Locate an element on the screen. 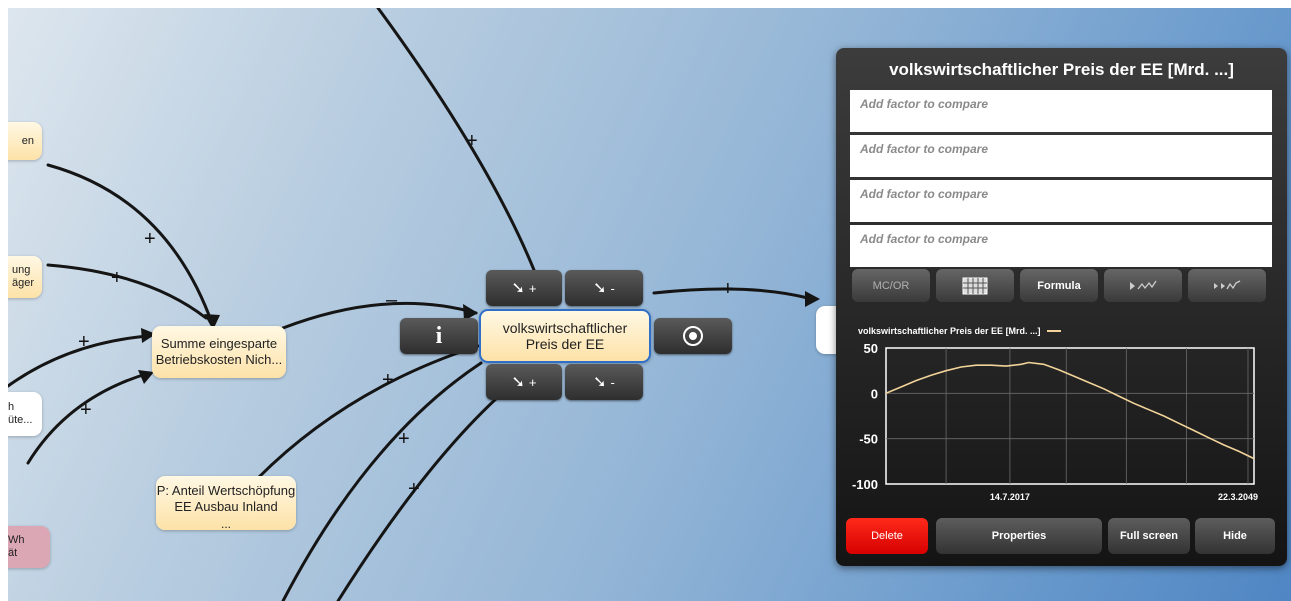 This screenshot has width=1291, height=601. simulate-button is located at coordinates (1143, 285).